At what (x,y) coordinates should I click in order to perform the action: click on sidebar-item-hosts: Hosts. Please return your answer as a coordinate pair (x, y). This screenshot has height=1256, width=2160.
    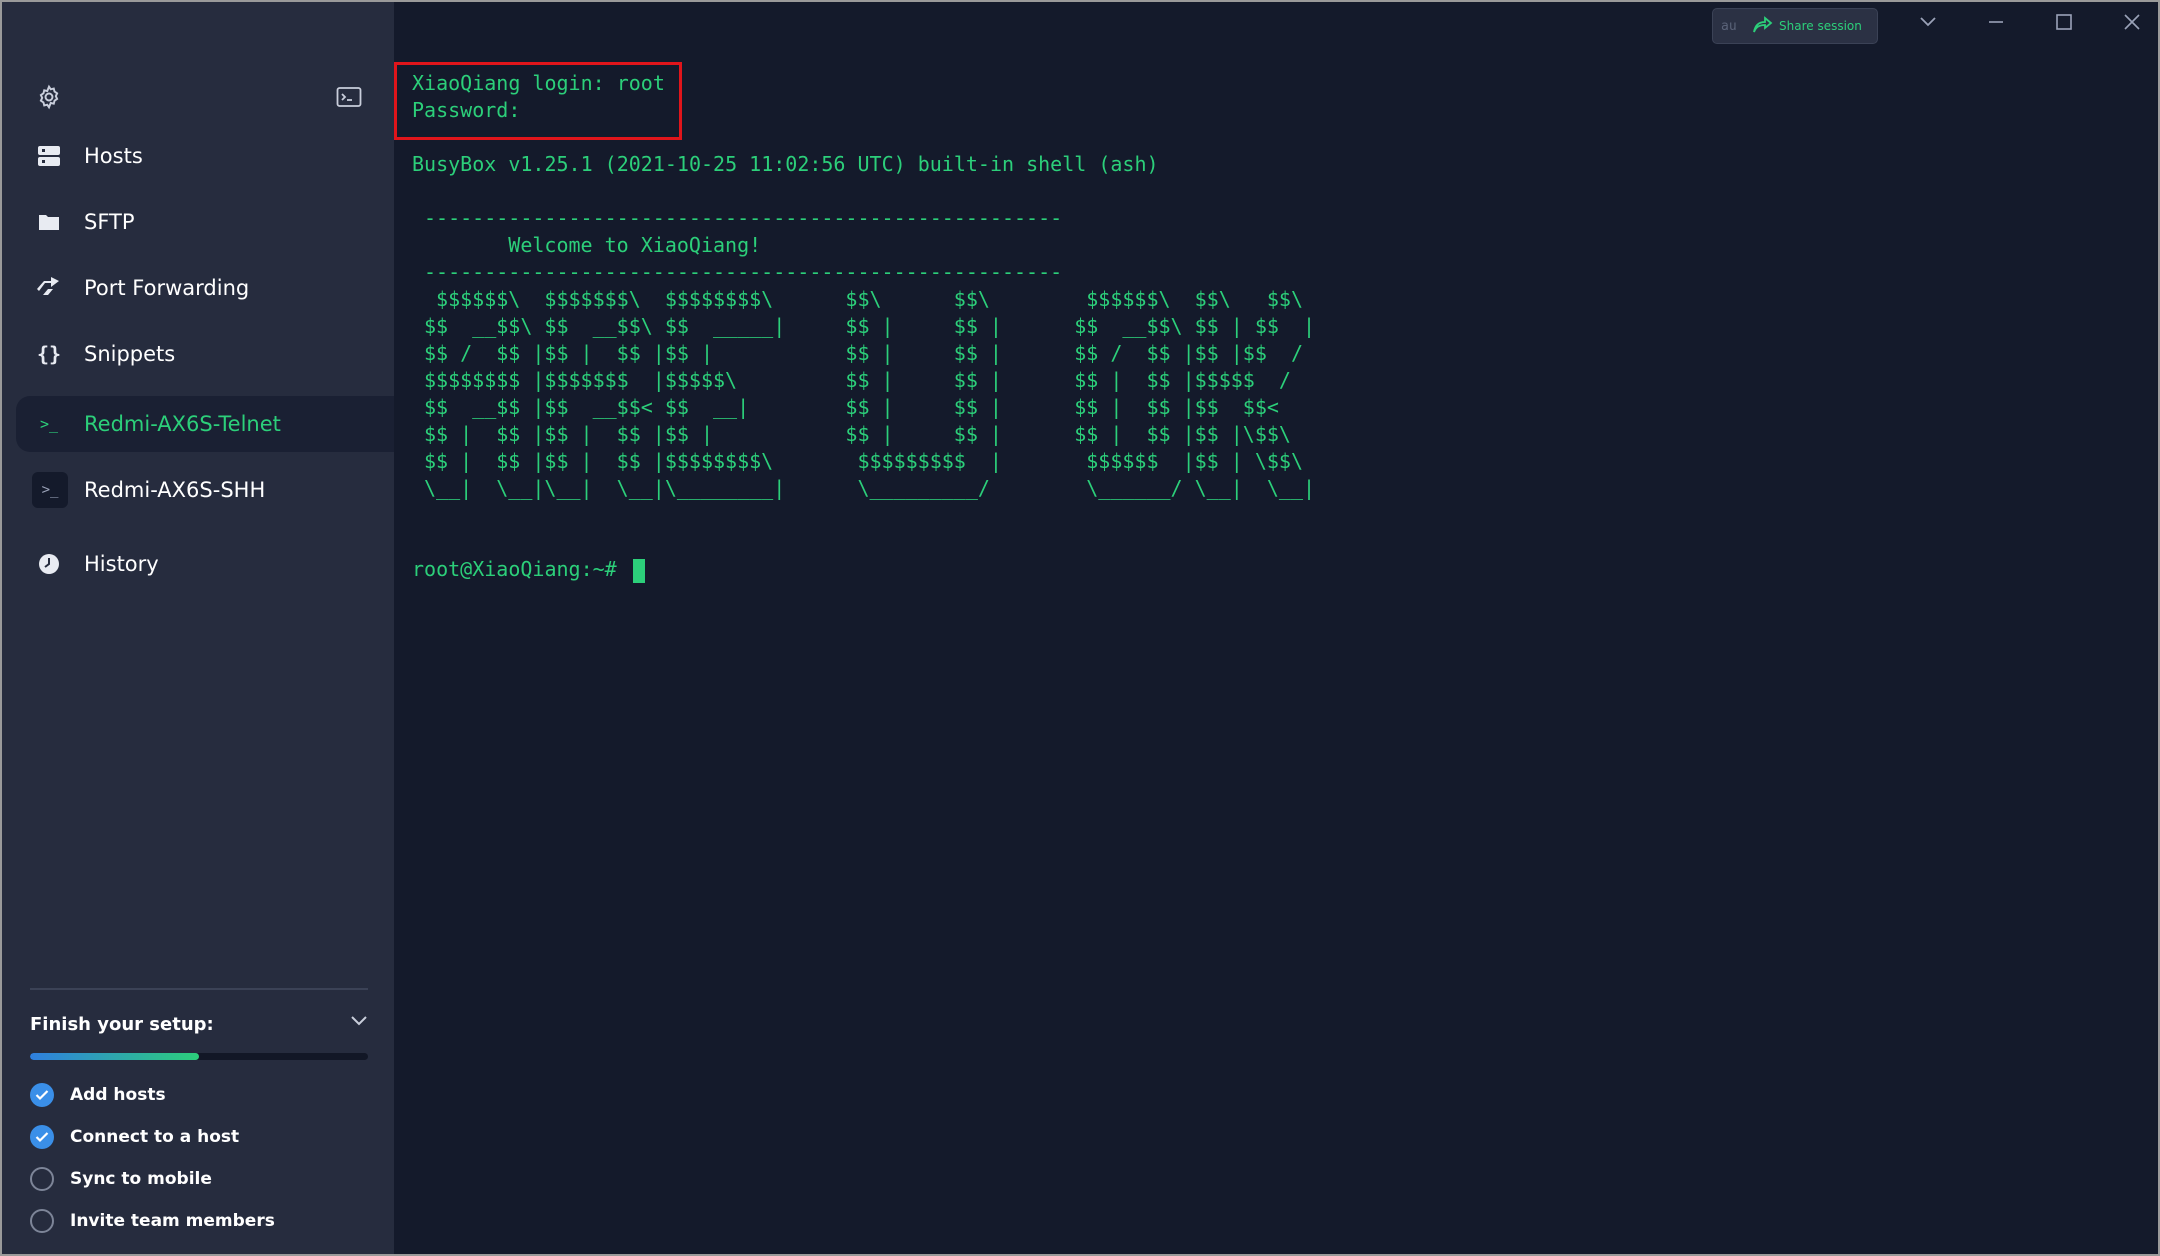
    Looking at the image, I should click on (205, 156).